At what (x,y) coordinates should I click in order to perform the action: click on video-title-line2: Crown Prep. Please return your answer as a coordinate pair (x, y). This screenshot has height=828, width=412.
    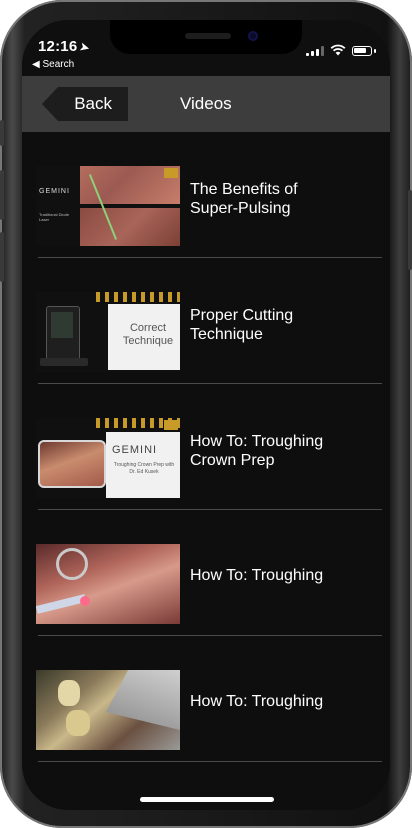
    Looking at the image, I should click on (232, 460).